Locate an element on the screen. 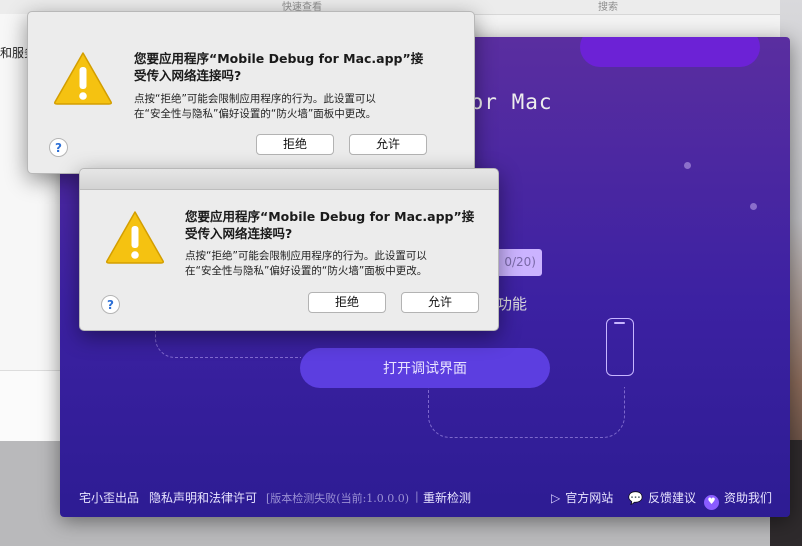 The width and height of the screenshot is (802, 546). dialog-titlebar is located at coordinates (289, 179).